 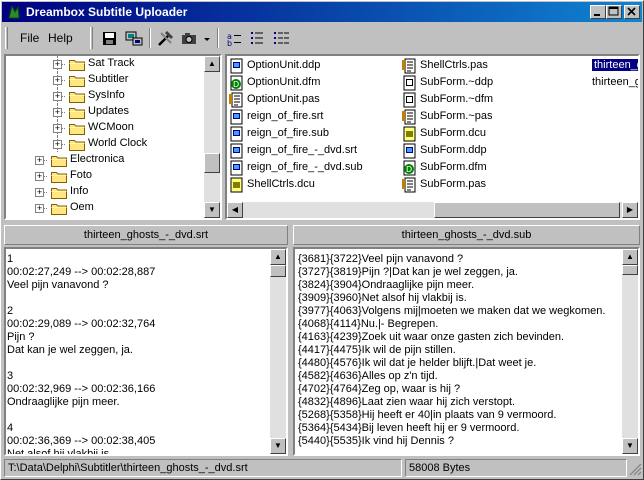 What do you see at coordinates (166, 38) in the screenshot?
I see `tools-button` at bounding box center [166, 38].